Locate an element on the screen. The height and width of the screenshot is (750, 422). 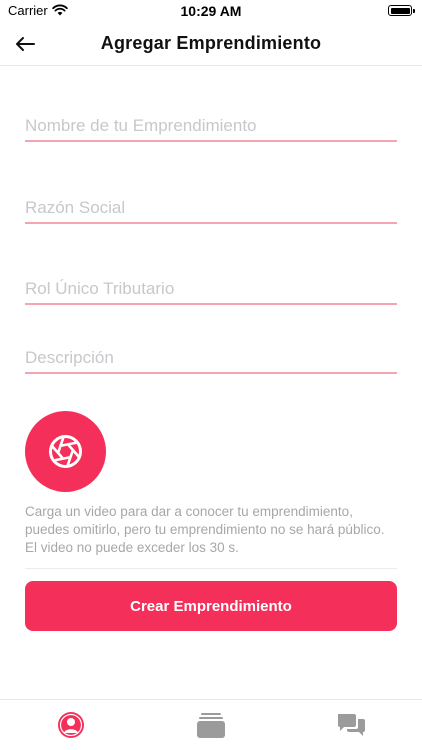
tab-bar is located at coordinates (211, 724).